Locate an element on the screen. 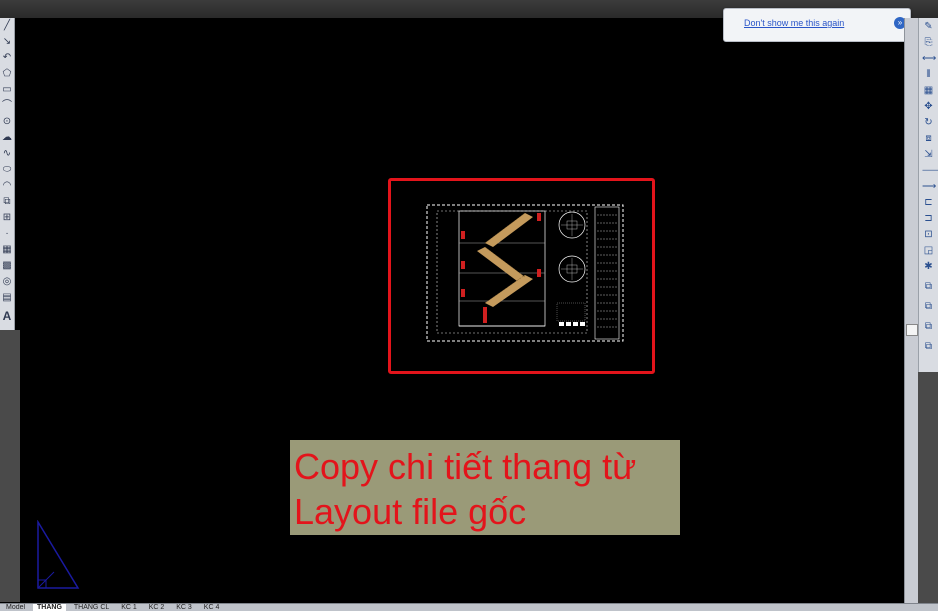  left-frame is located at coordinates (10, 466).